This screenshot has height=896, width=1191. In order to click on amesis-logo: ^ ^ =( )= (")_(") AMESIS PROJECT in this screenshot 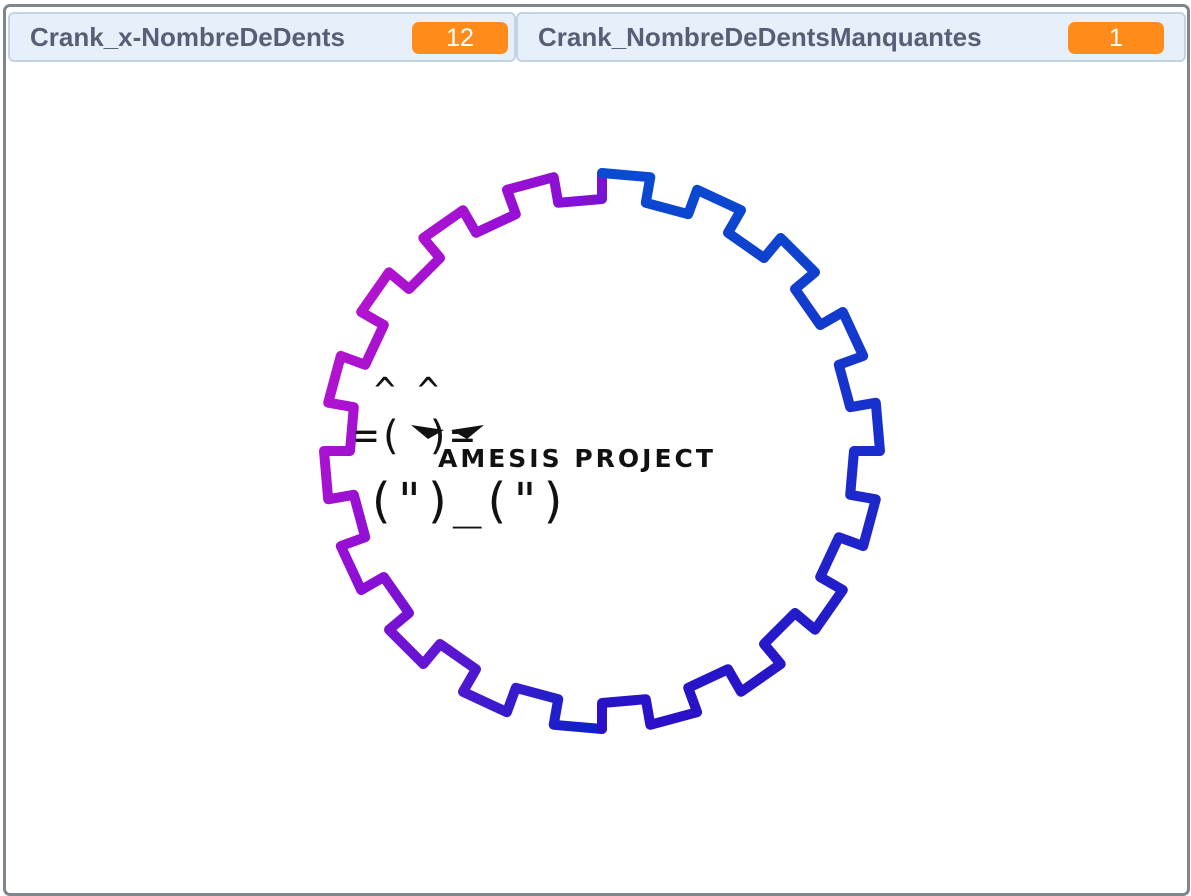, I will do `click(535, 450)`.